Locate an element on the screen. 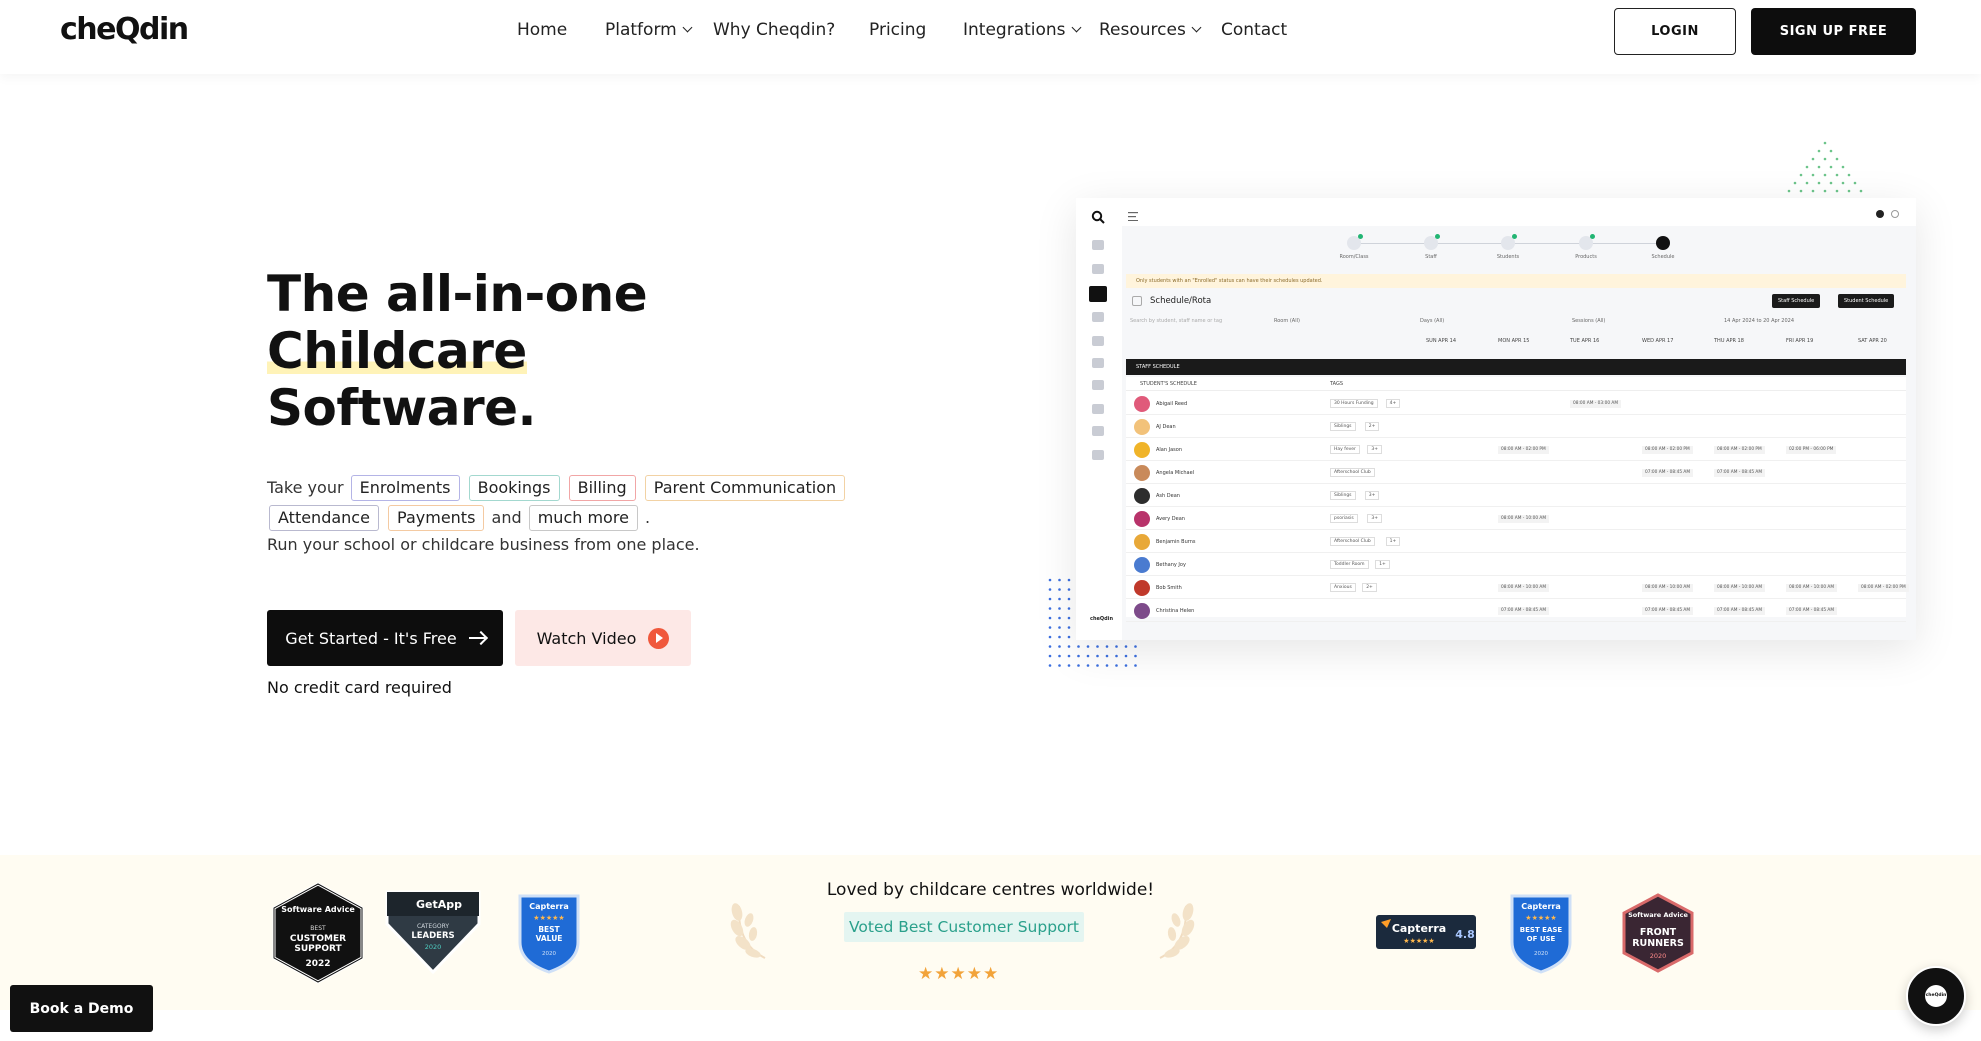  preview-sidebar-logo: cheQdin is located at coordinates (1102, 619).